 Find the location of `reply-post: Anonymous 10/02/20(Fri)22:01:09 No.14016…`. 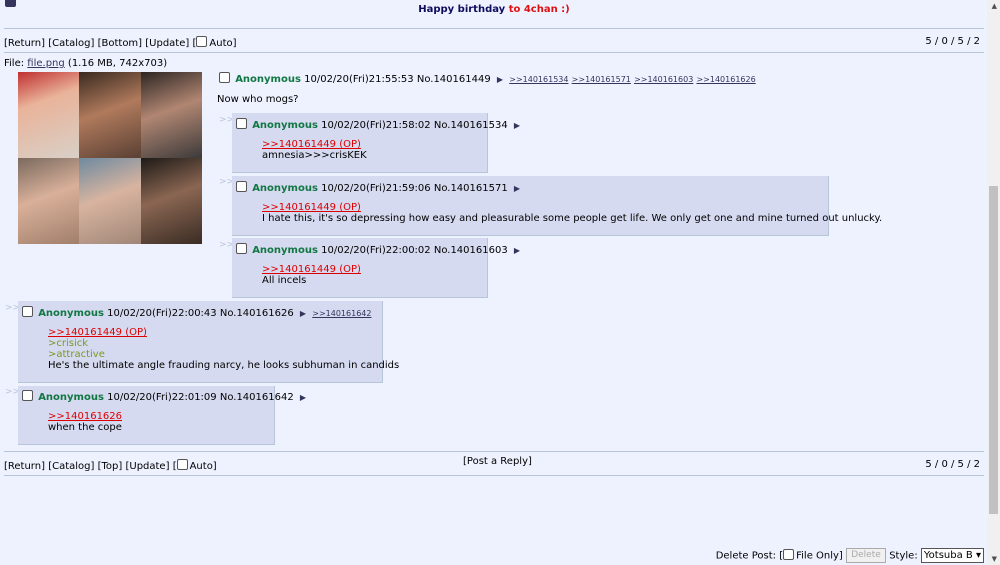

reply-post: Anonymous 10/02/20(Fri)22:01:09 No.14016… is located at coordinates (162, 415).